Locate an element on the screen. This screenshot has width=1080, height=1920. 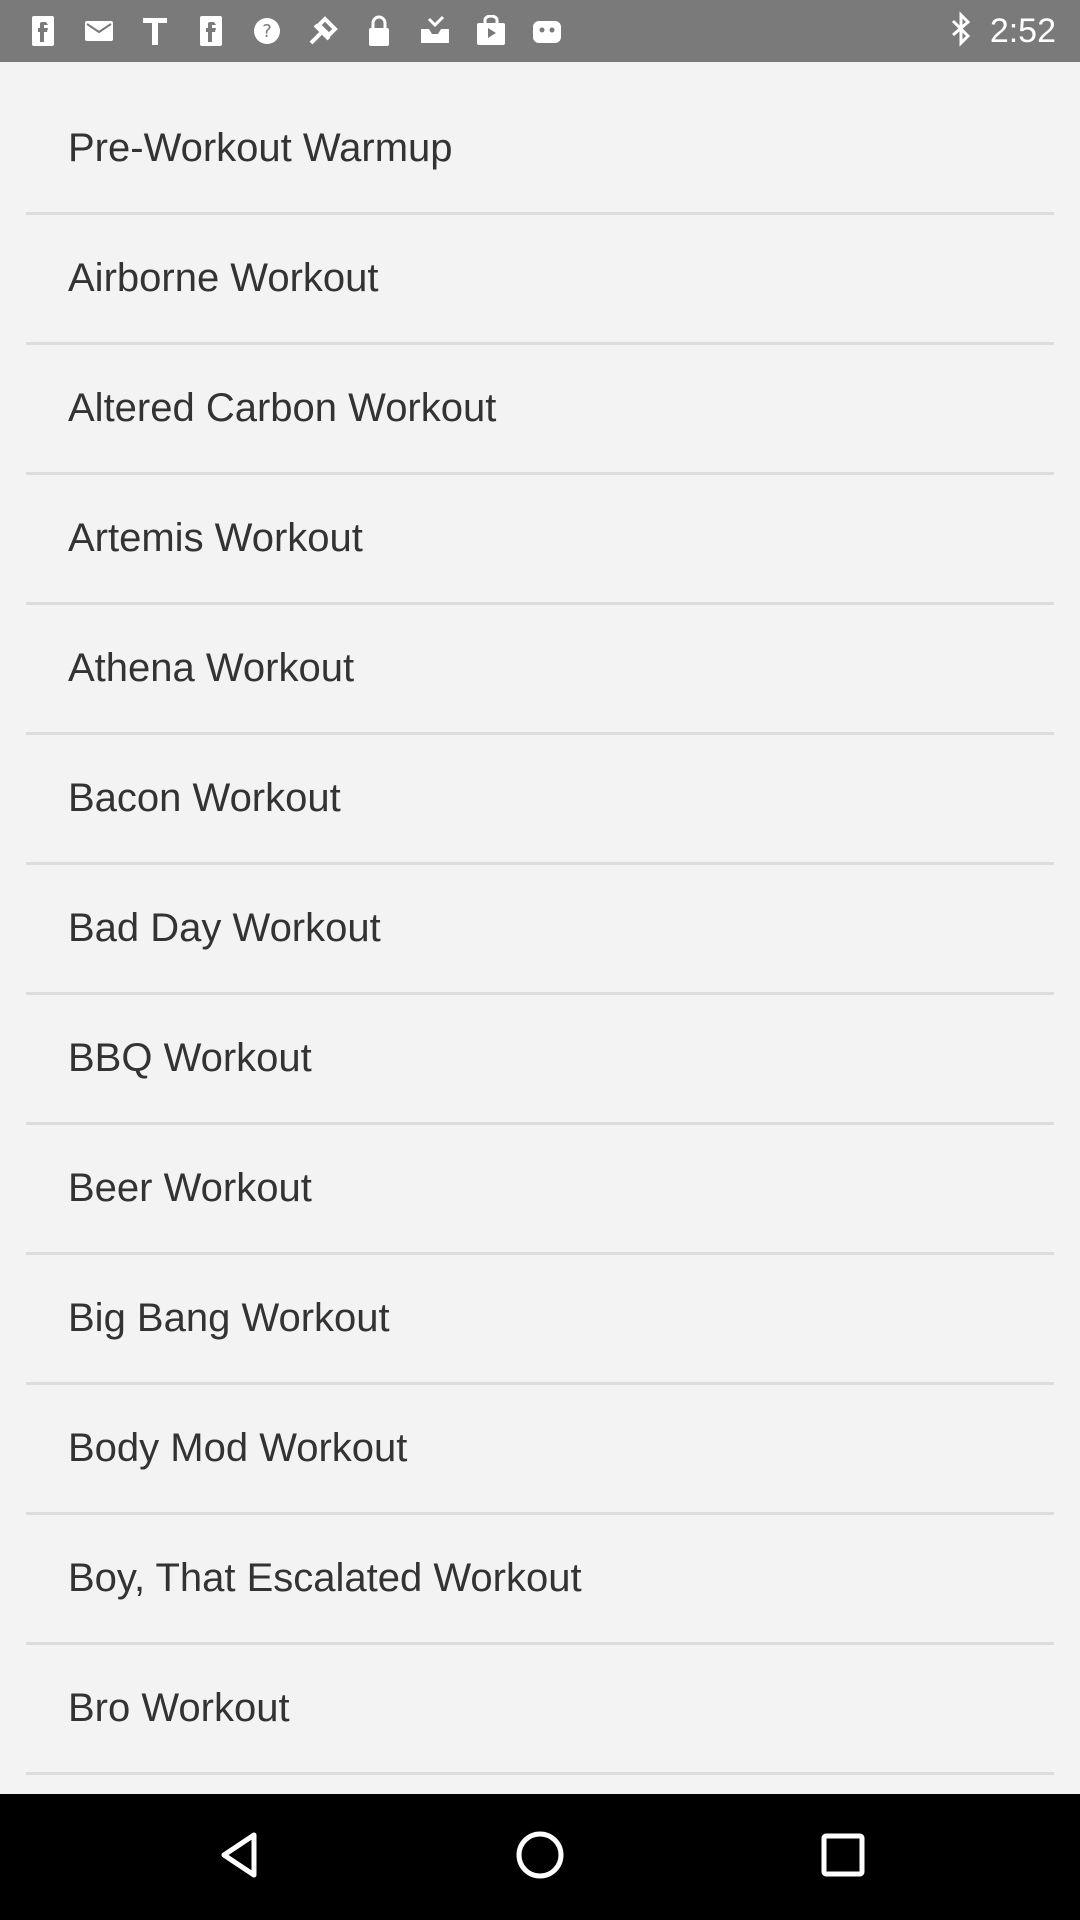
list-item-label: Beer Workout is located at coordinates (190, 1188).